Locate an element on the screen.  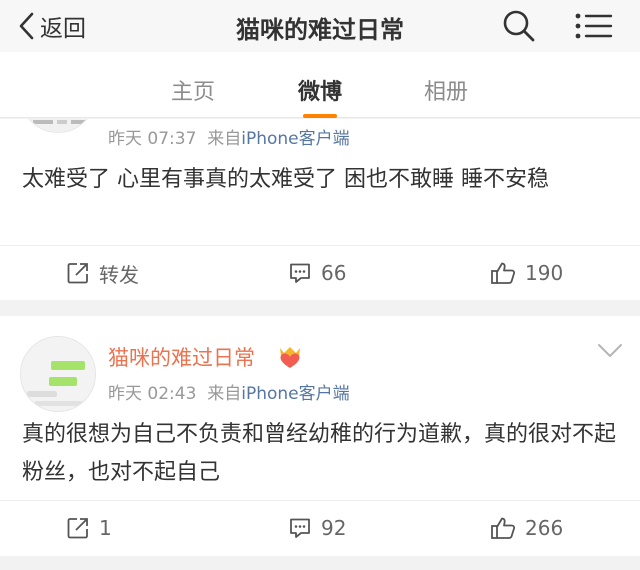
avatar-clip is located at coordinates (60, 129).